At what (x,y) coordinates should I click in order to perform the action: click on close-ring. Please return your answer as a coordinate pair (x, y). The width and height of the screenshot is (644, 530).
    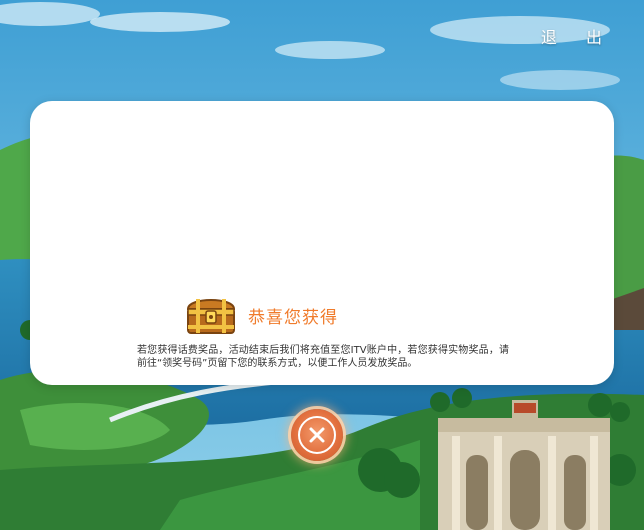
    Looking at the image, I should click on (317, 435).